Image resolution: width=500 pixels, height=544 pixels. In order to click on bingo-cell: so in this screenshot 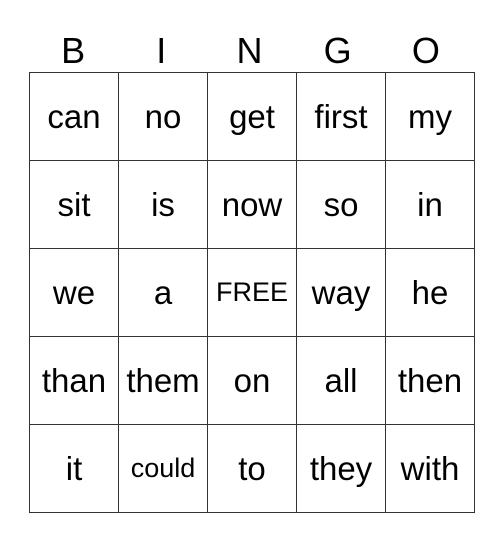, I will do `click(341, 204)`.